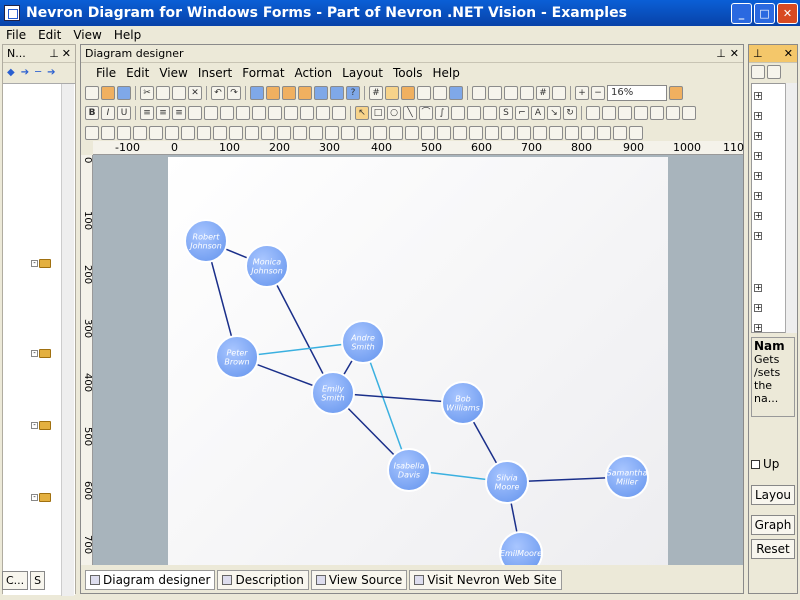  I want to click on layout-tool-34-icon, so click(620, 133).